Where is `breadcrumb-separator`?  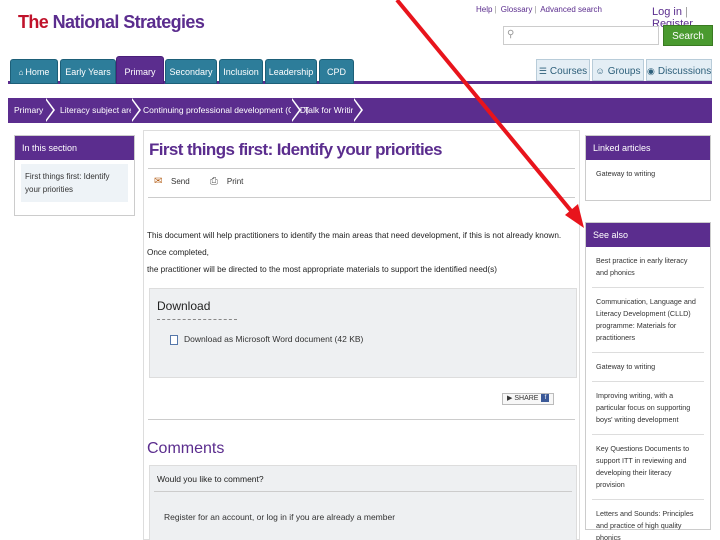
breadcrumb-separator is located at coordinates (358, 110).